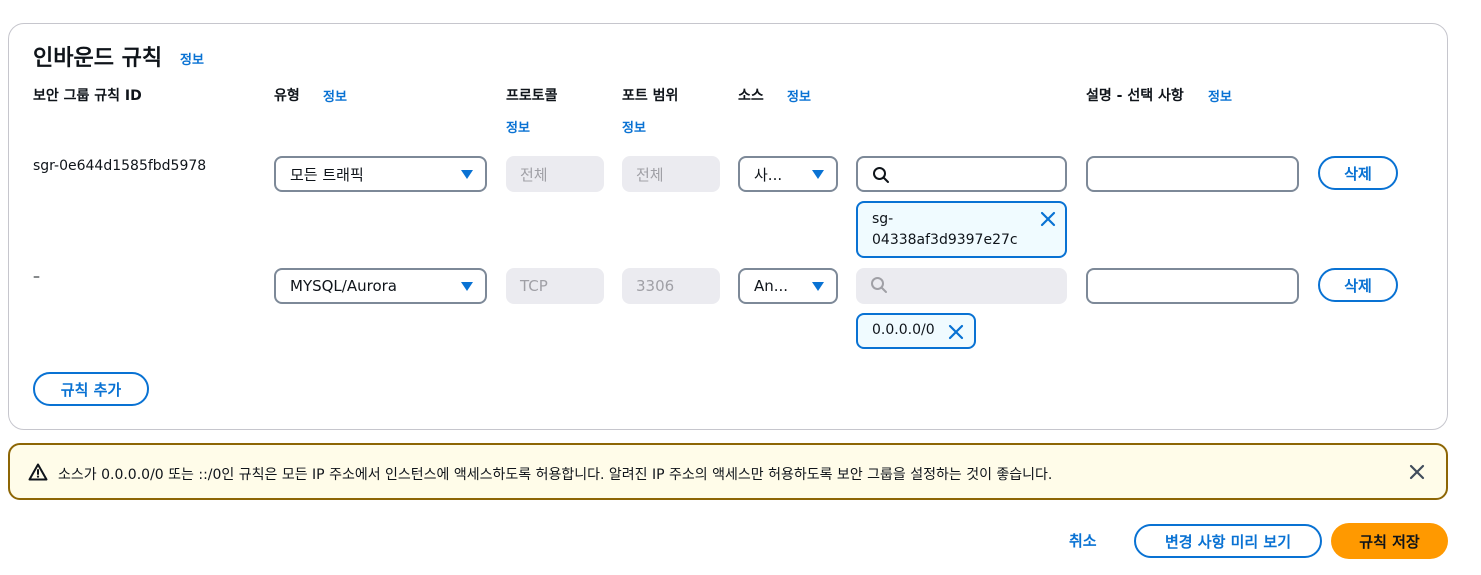 The image size is (1481, 575). Describe the element at coordinates (518, 126) in the screenshot. I see `header-protocol-info-link: 정보` at that location.